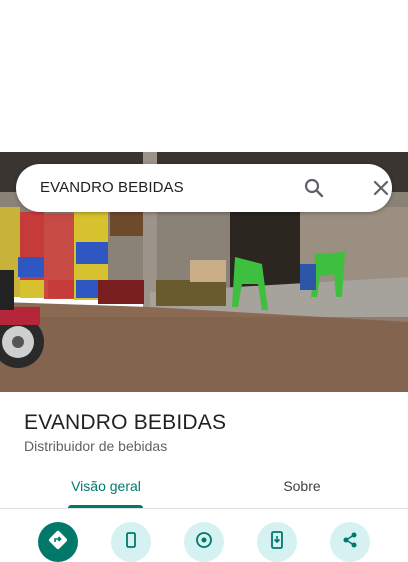 This screenshot has height=562, width=408. Describe the element at coordinates (302, 486) in the screenshot. I see `tab-about: Sobre` at that location.